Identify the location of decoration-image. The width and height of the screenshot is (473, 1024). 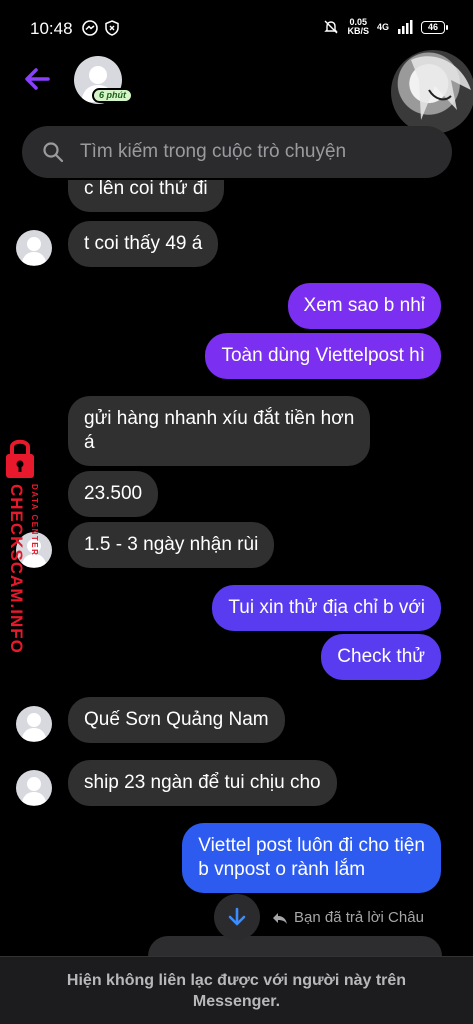
(432, 92).